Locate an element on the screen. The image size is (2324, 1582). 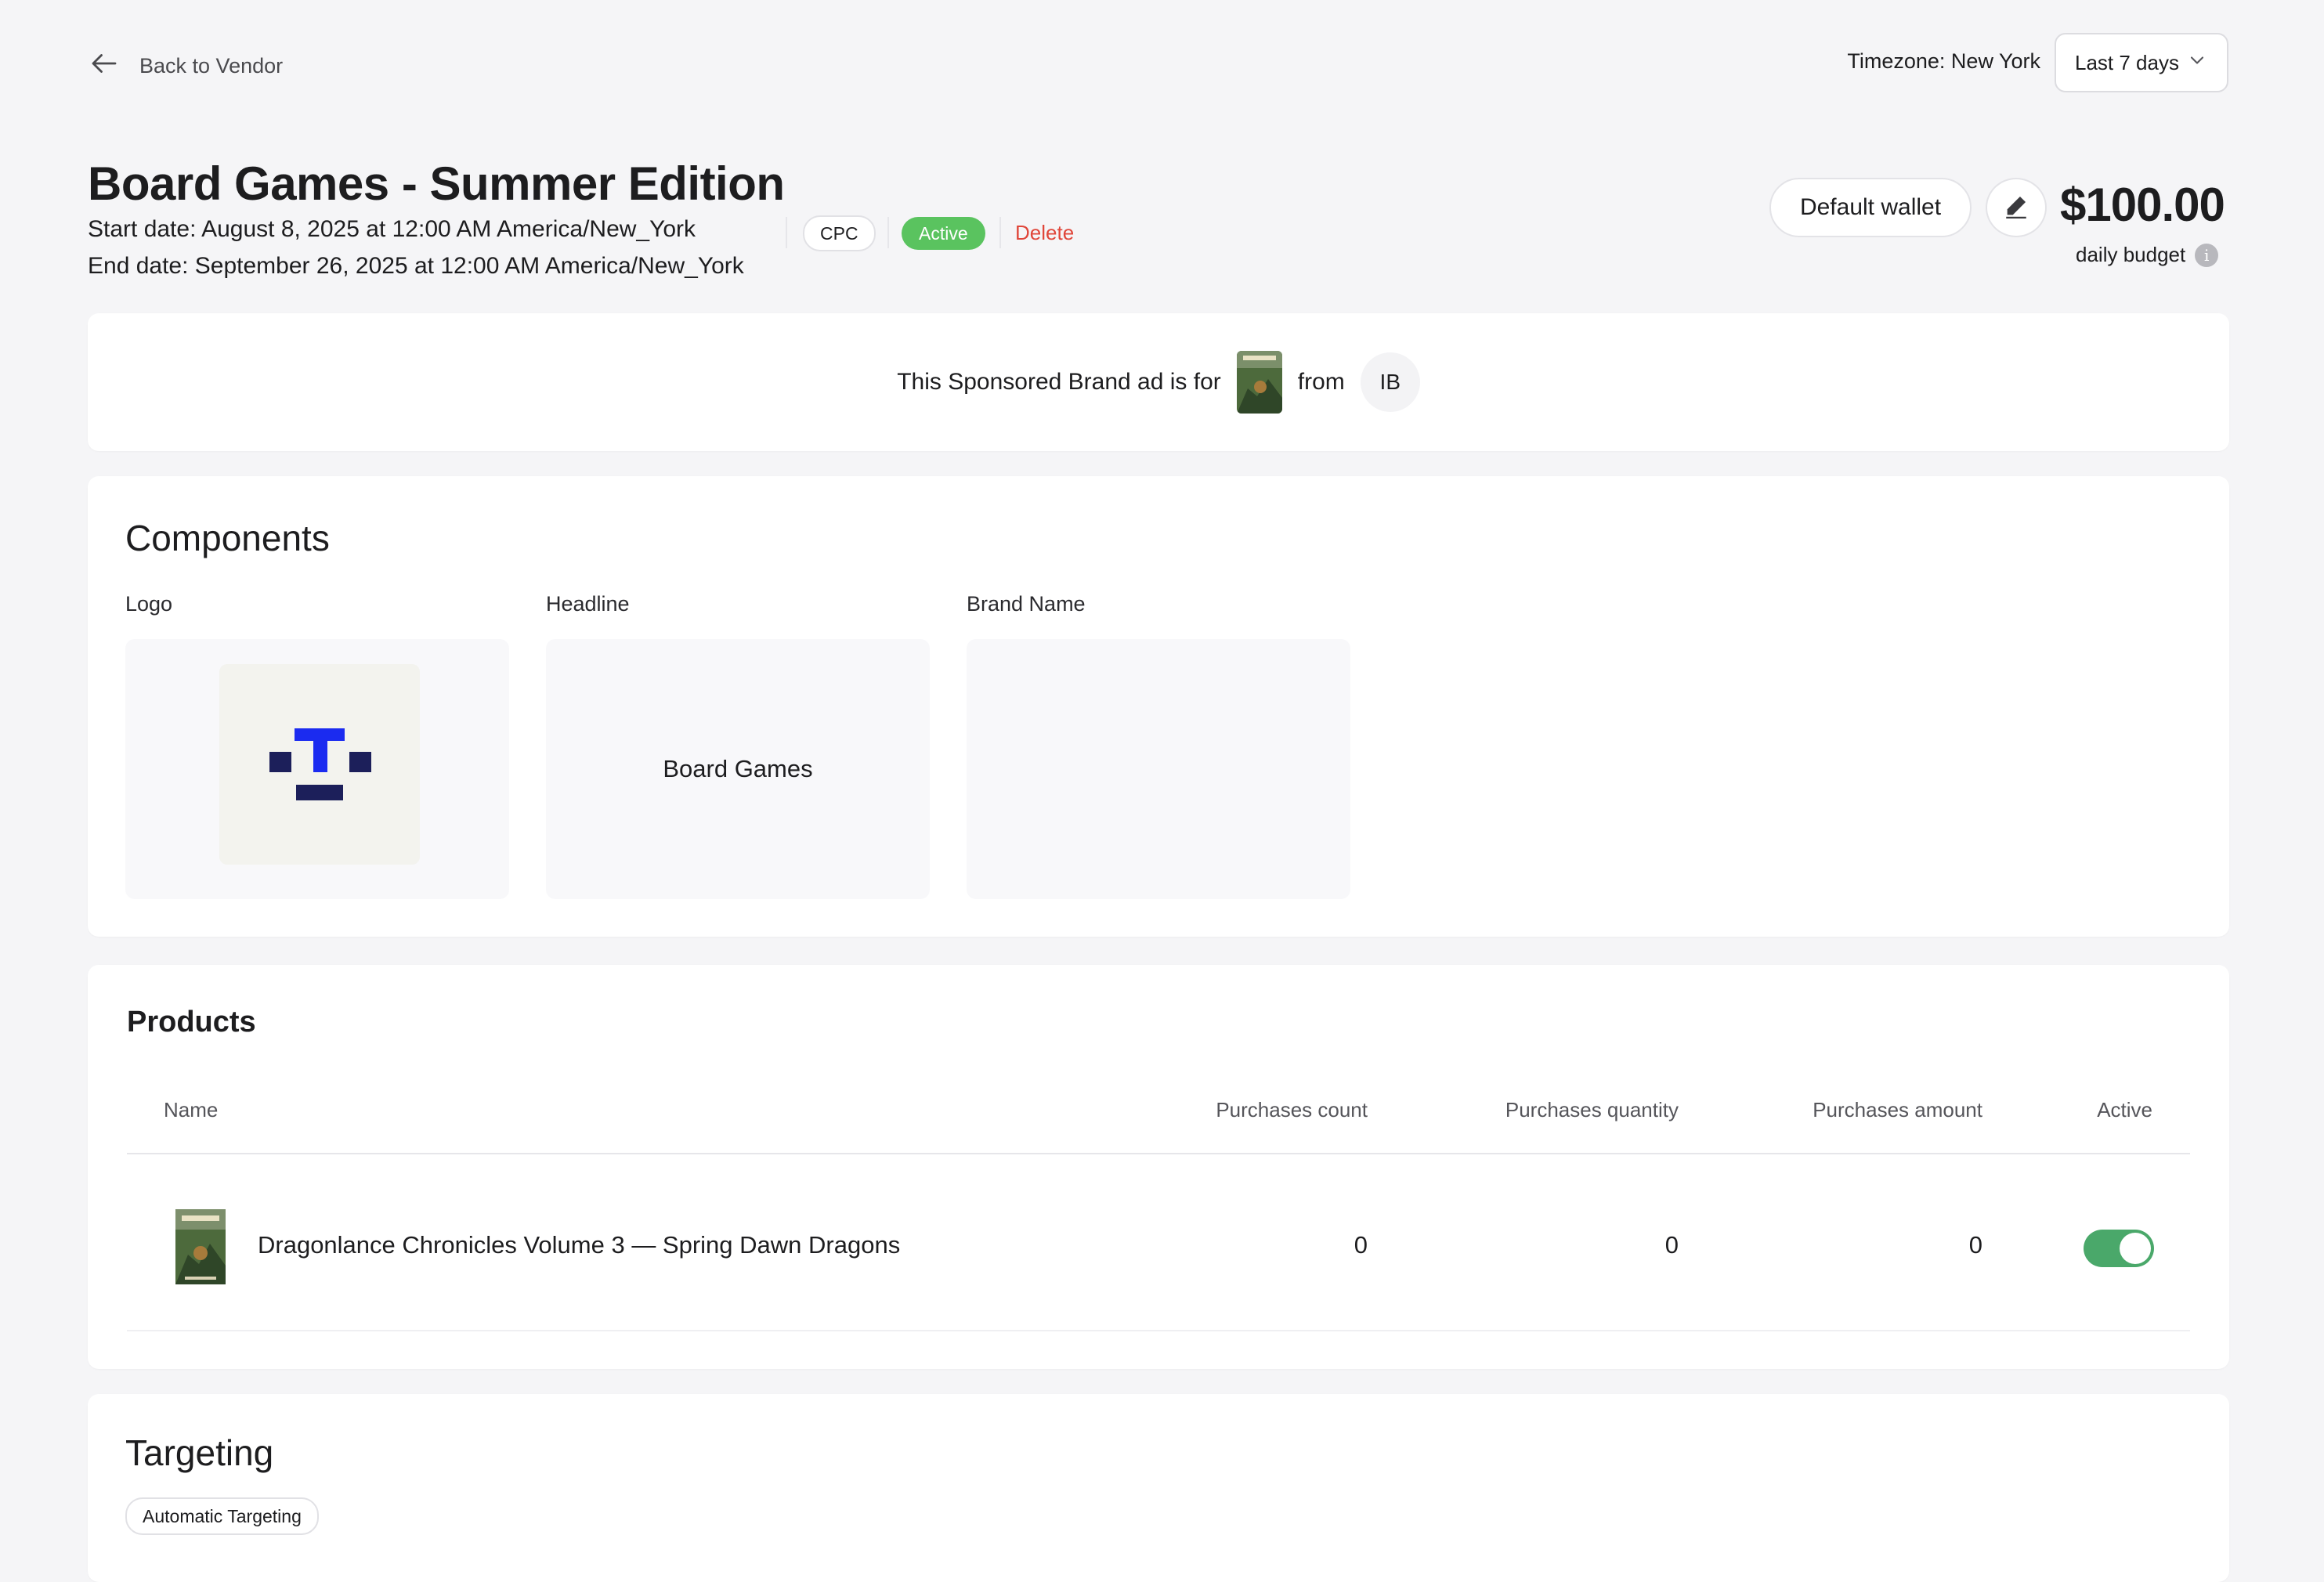
pencil-icon is located at coordinates (2016, 208).